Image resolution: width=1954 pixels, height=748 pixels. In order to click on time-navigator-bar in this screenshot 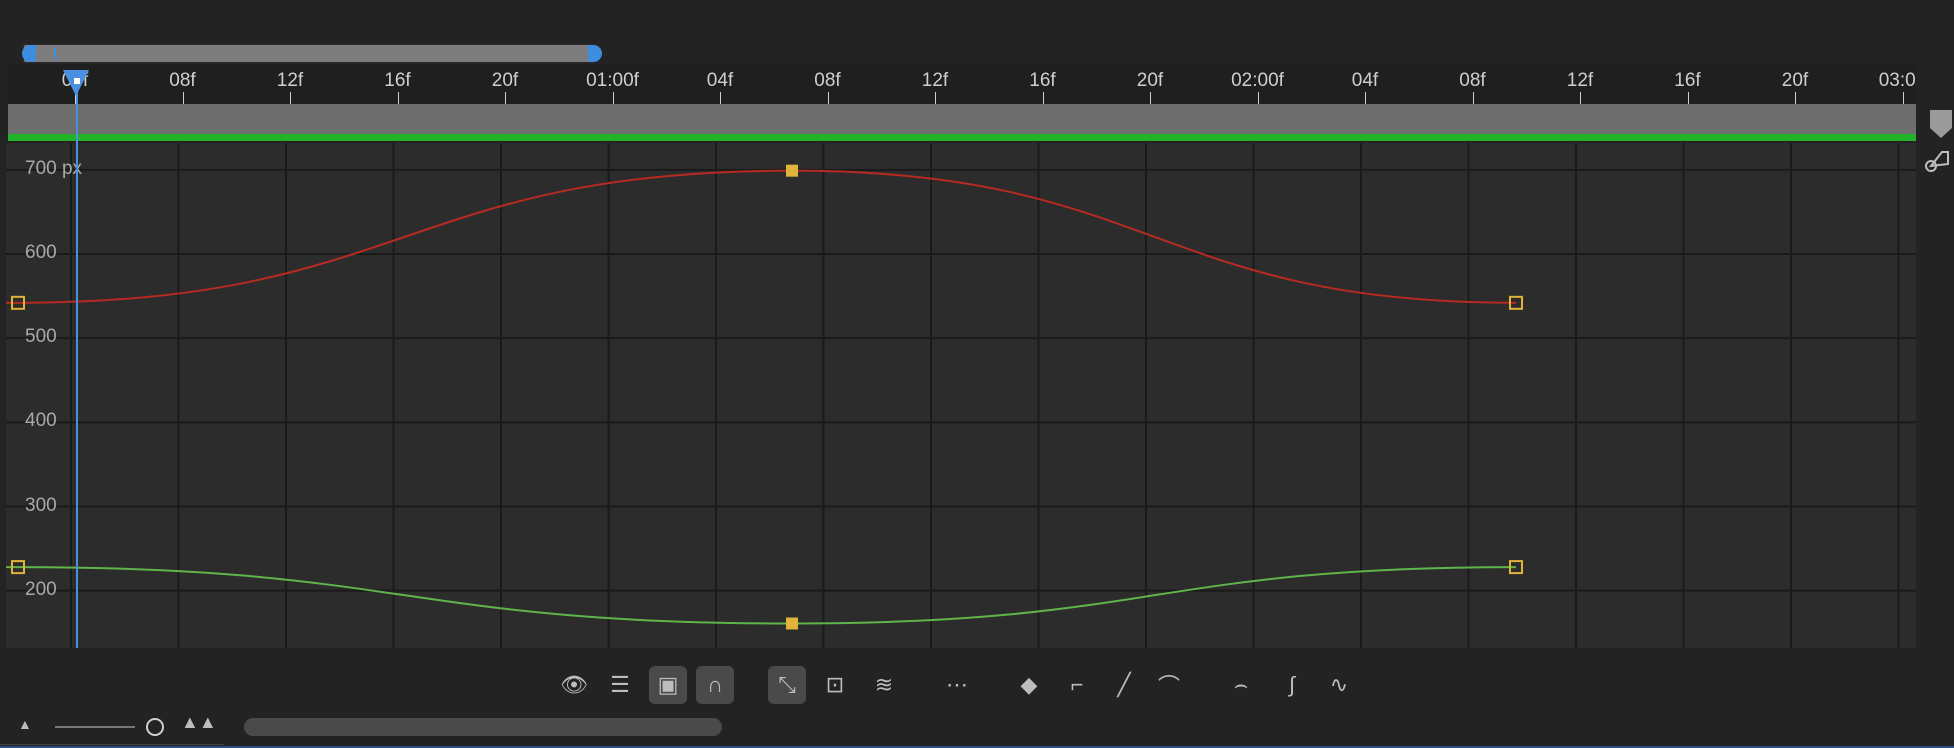, I will do `click(308, 53)`.